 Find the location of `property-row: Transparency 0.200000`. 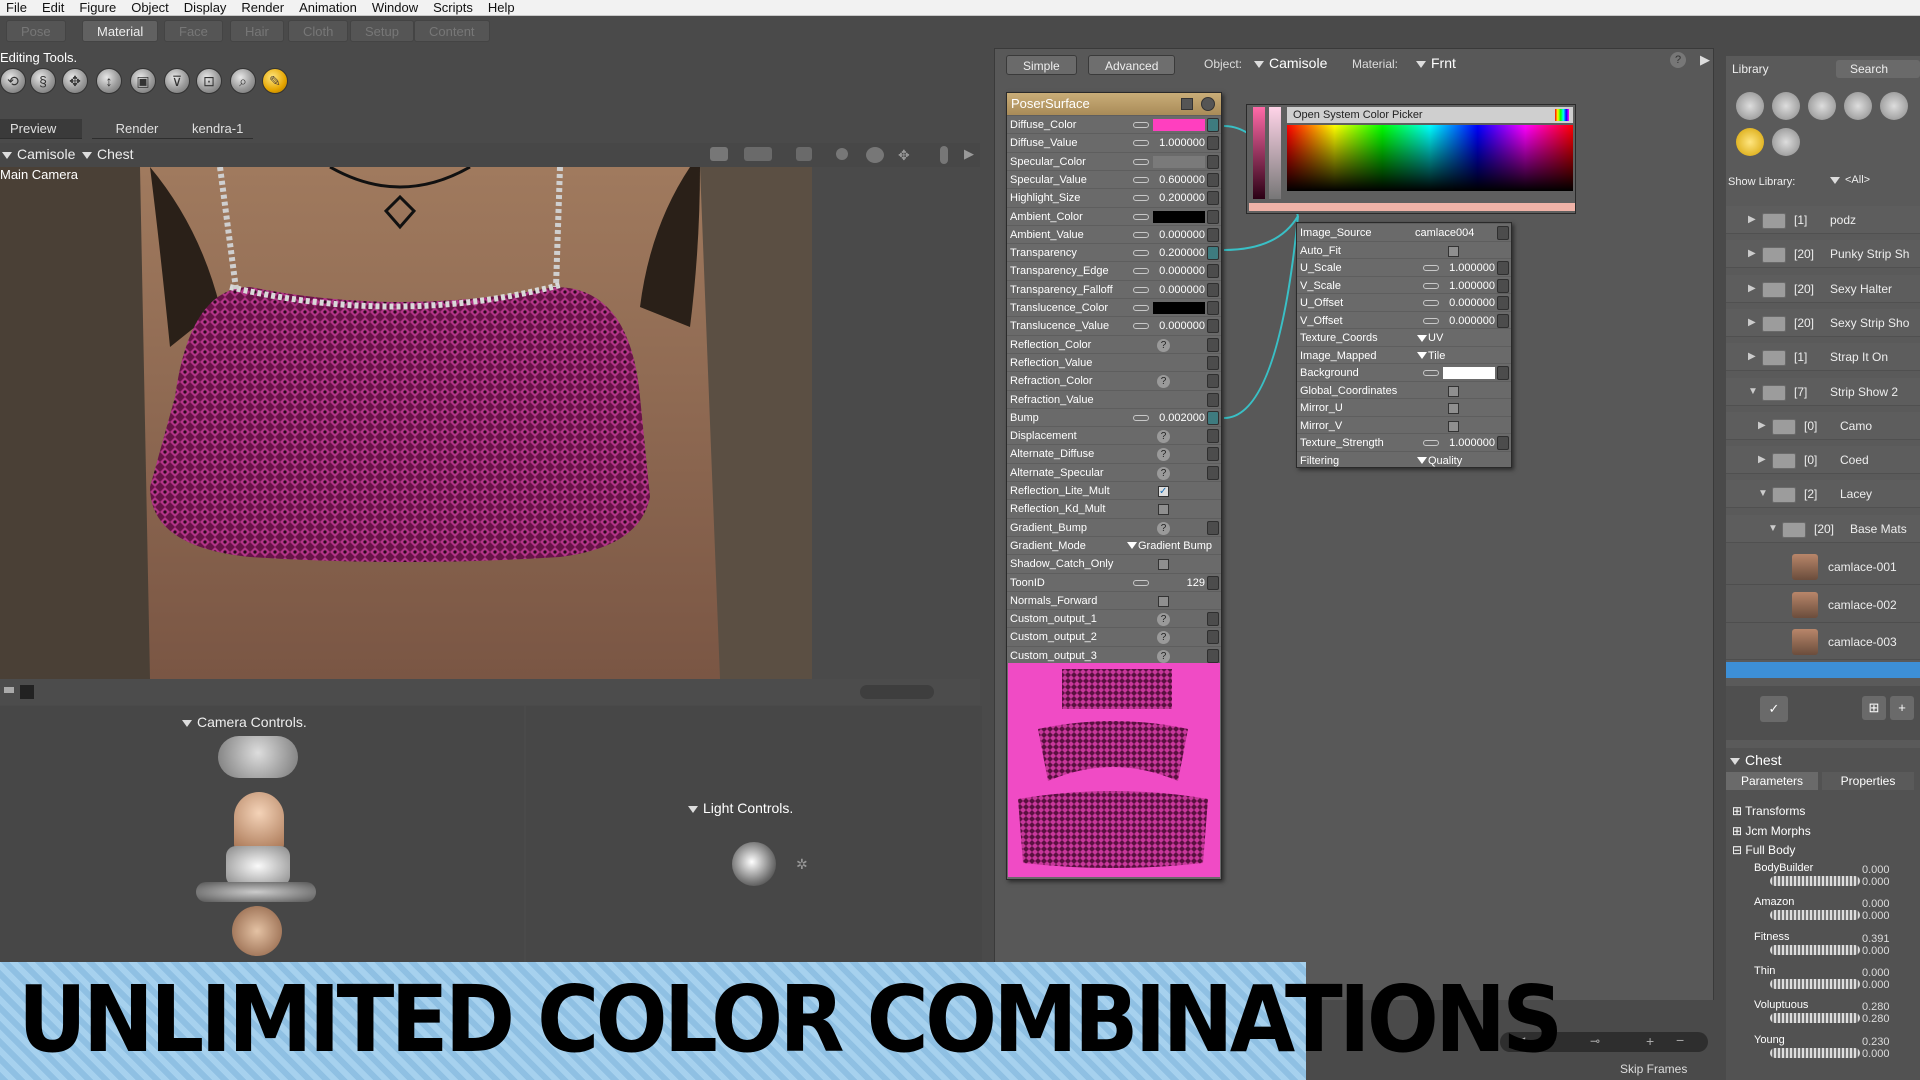

property-row: Transparency 0.200000 is located at coordinates (1114, 252).